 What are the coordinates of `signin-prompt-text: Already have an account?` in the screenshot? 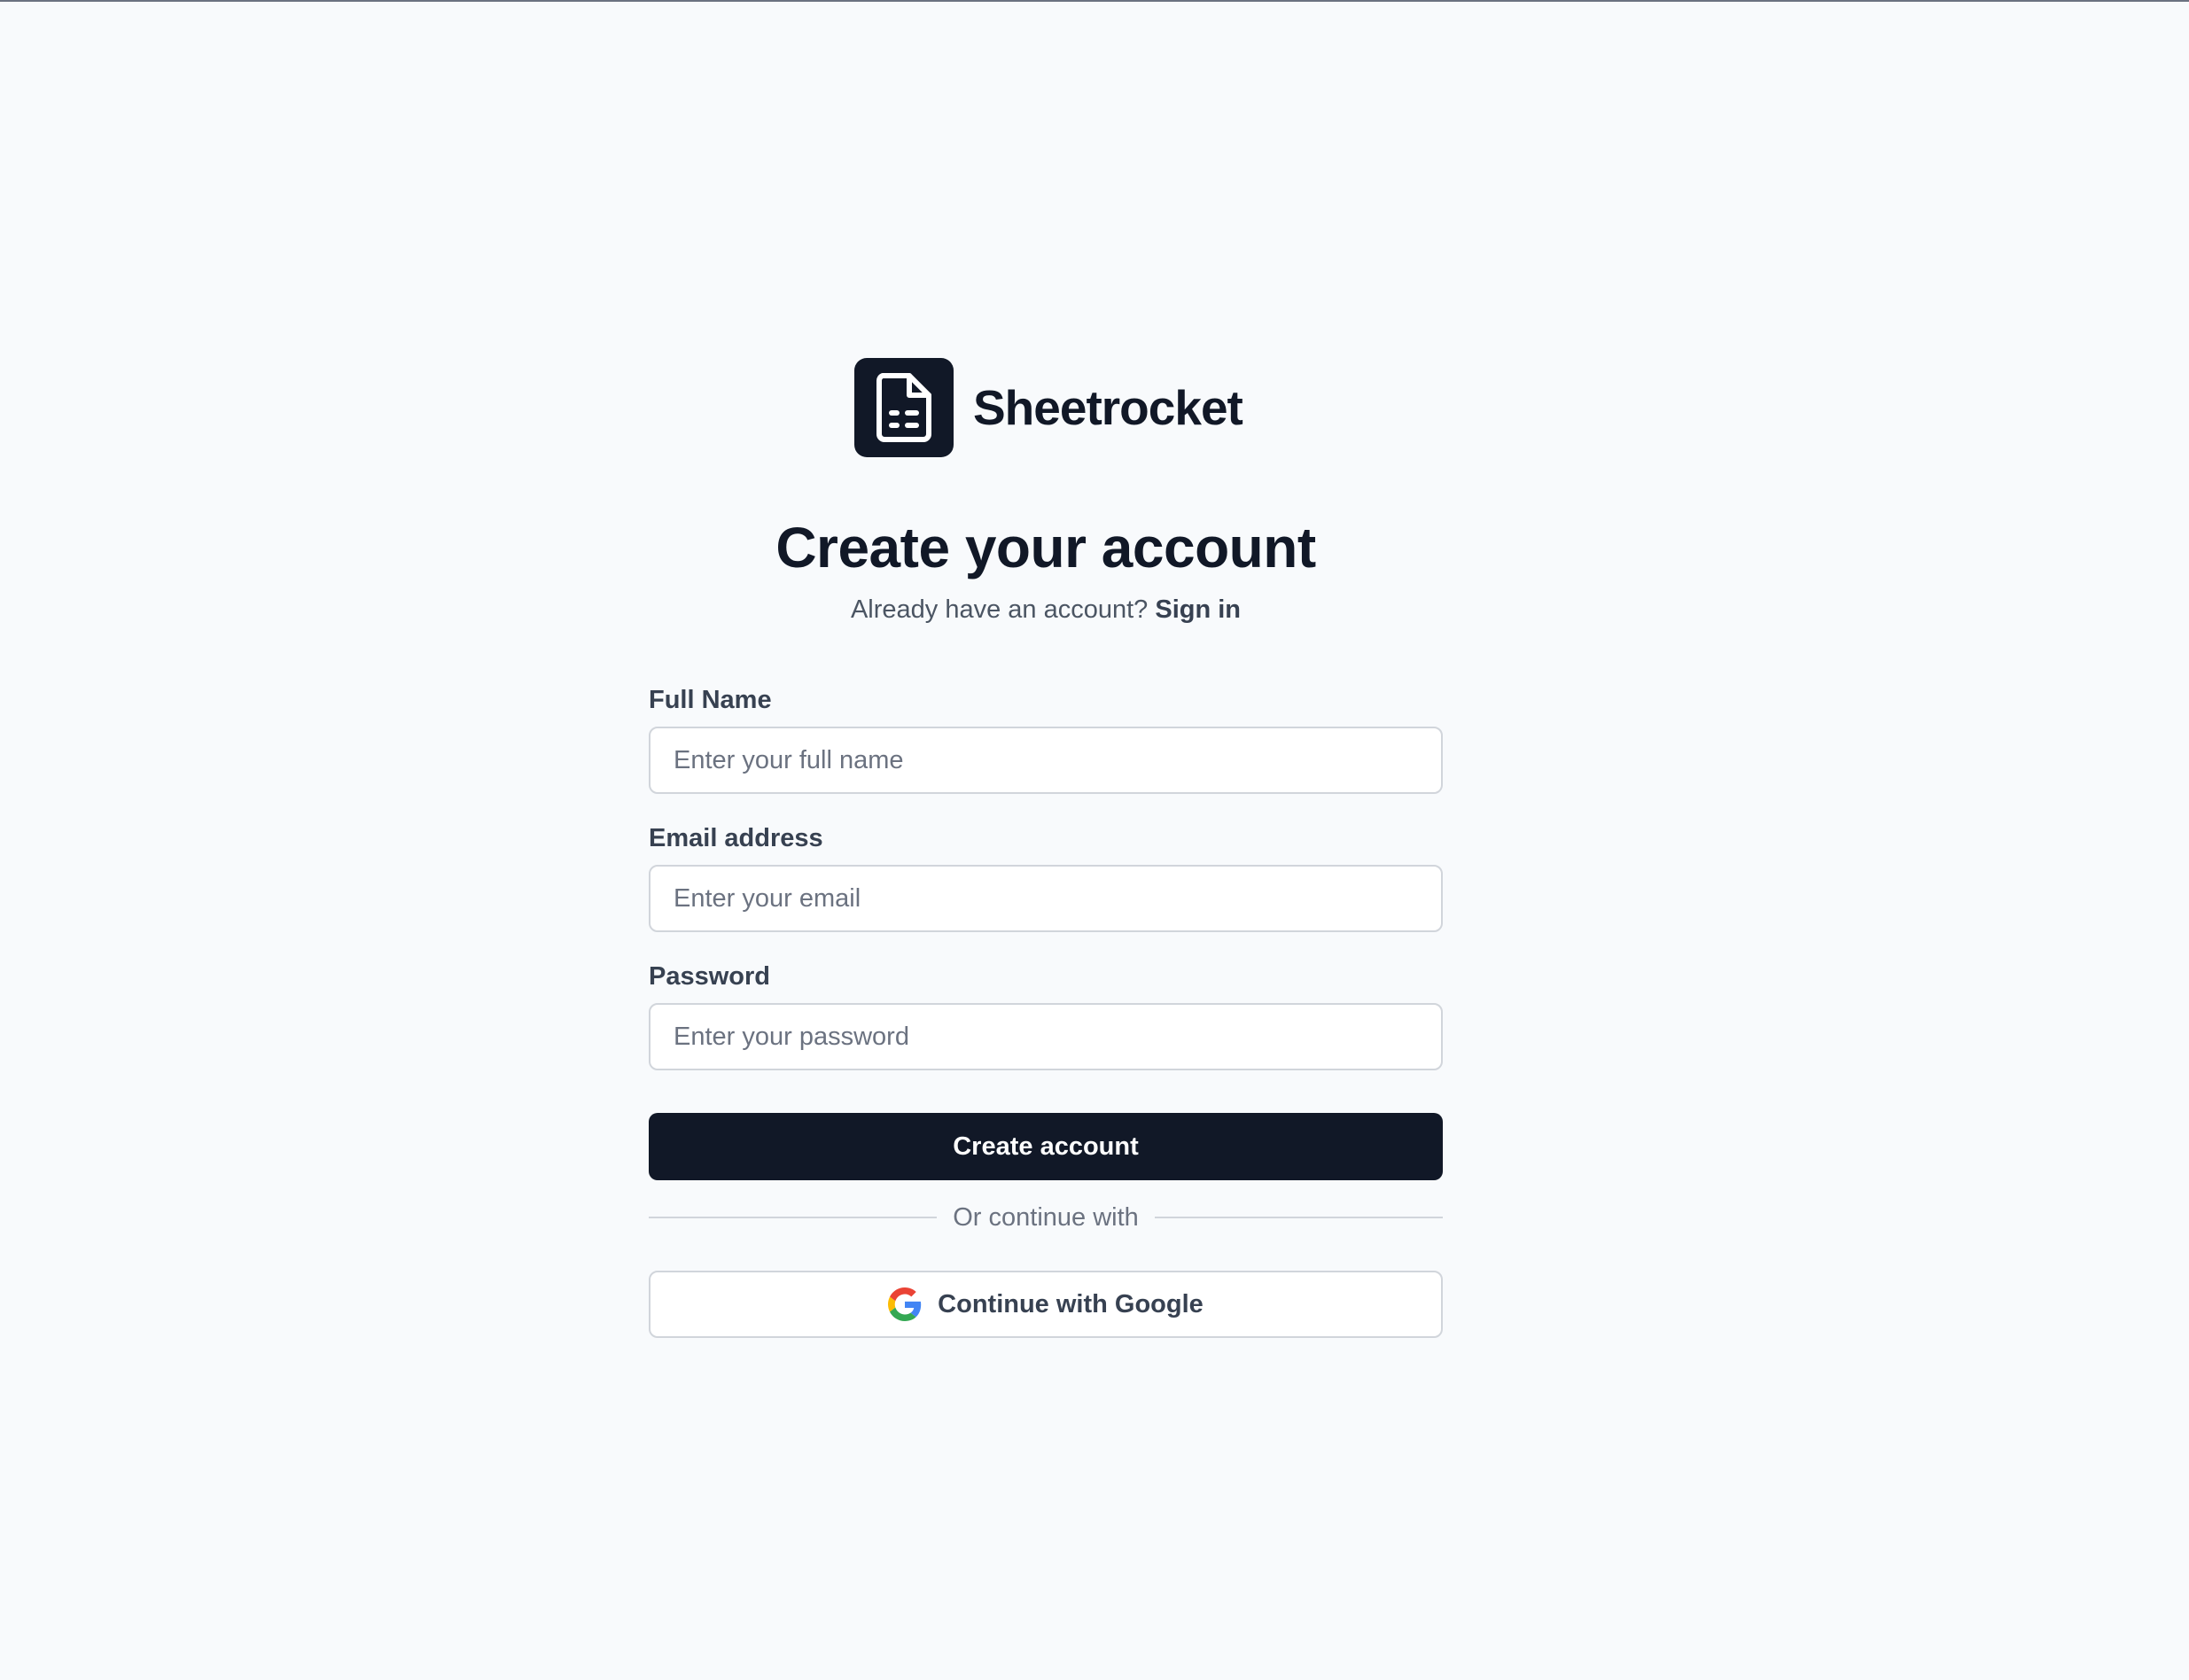 It's located at (1000, 609).